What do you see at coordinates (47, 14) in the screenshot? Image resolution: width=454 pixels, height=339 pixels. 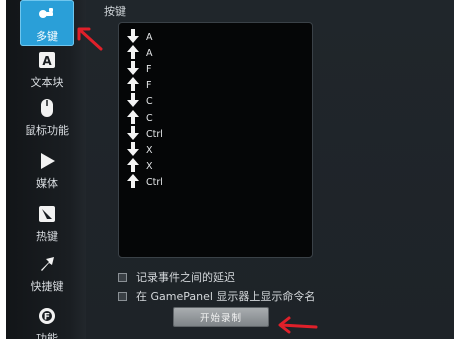 I see `multikey-icon` at bounding box center [47, 14].